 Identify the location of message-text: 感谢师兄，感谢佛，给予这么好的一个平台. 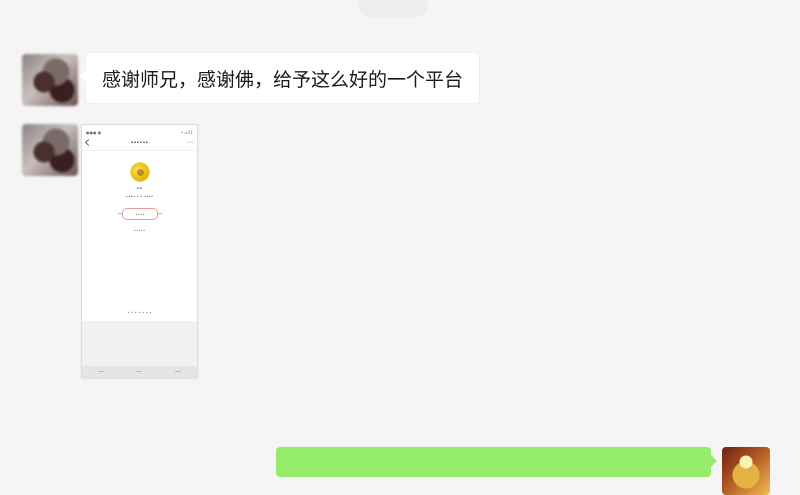
(283, 79).